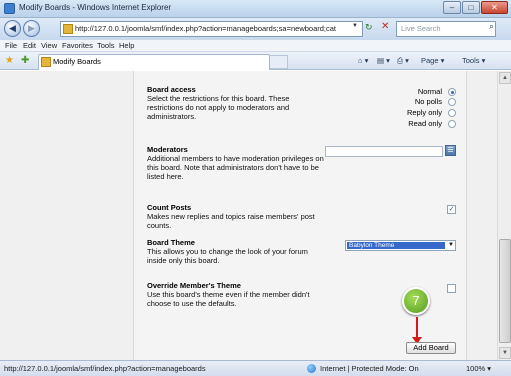  What do you see at coordinates (451, 288) in the screenshot?
I see `override-theme-checkbox` at bounding box center [451, 288].